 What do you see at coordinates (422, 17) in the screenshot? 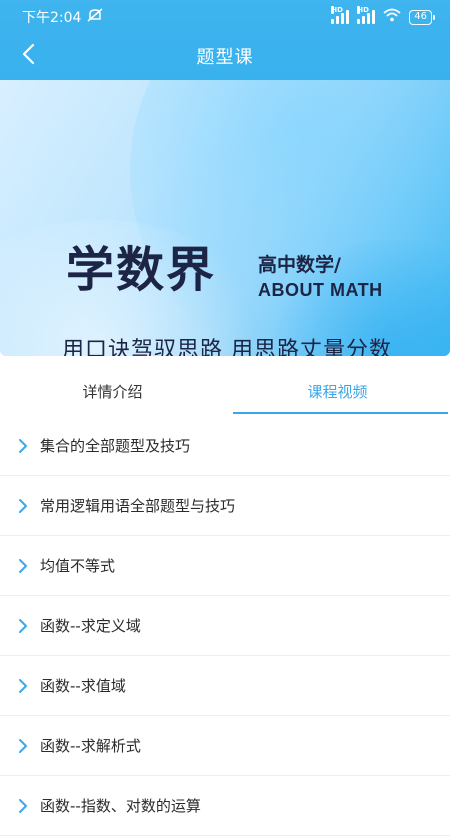
I see `battery-icon: 46` at bounding box center [422, 17].